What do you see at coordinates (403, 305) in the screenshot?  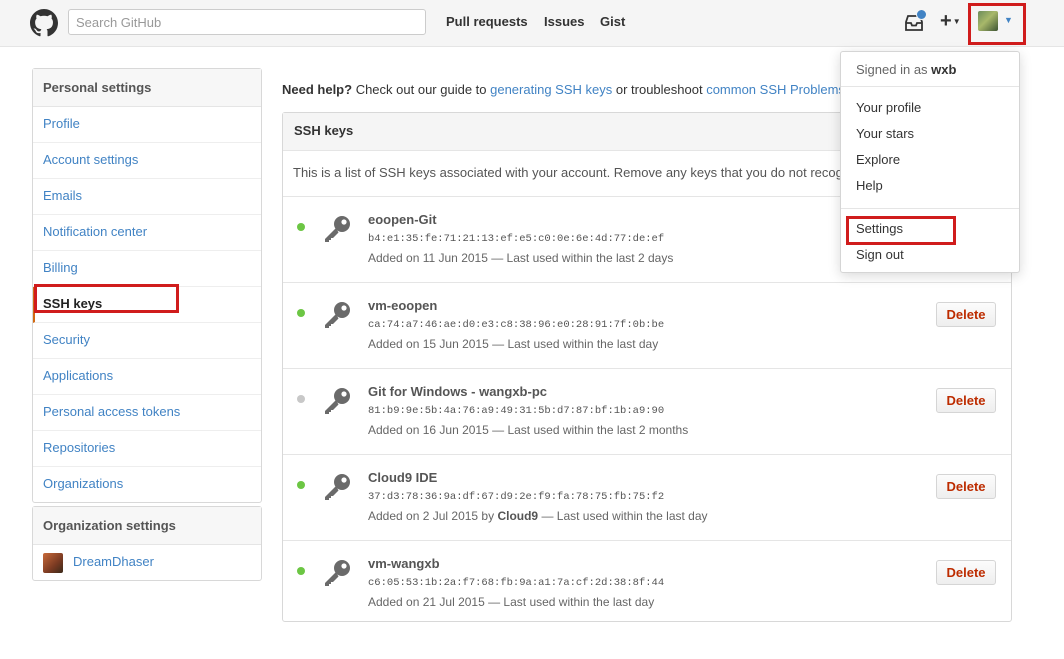 I see `key-title: vm-eoopen` at bounding box center [403, 305].